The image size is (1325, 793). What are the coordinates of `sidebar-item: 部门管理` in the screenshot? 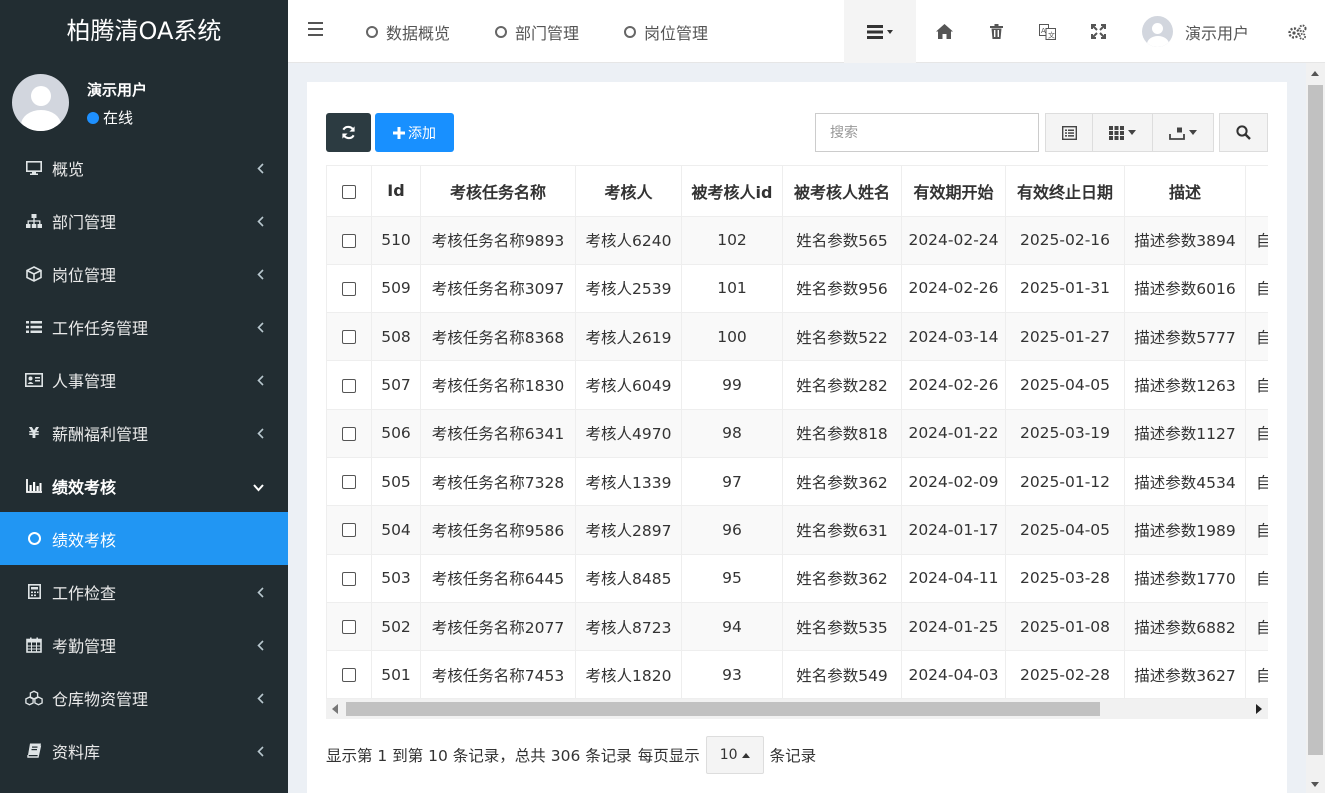 It's located at (144, 220).